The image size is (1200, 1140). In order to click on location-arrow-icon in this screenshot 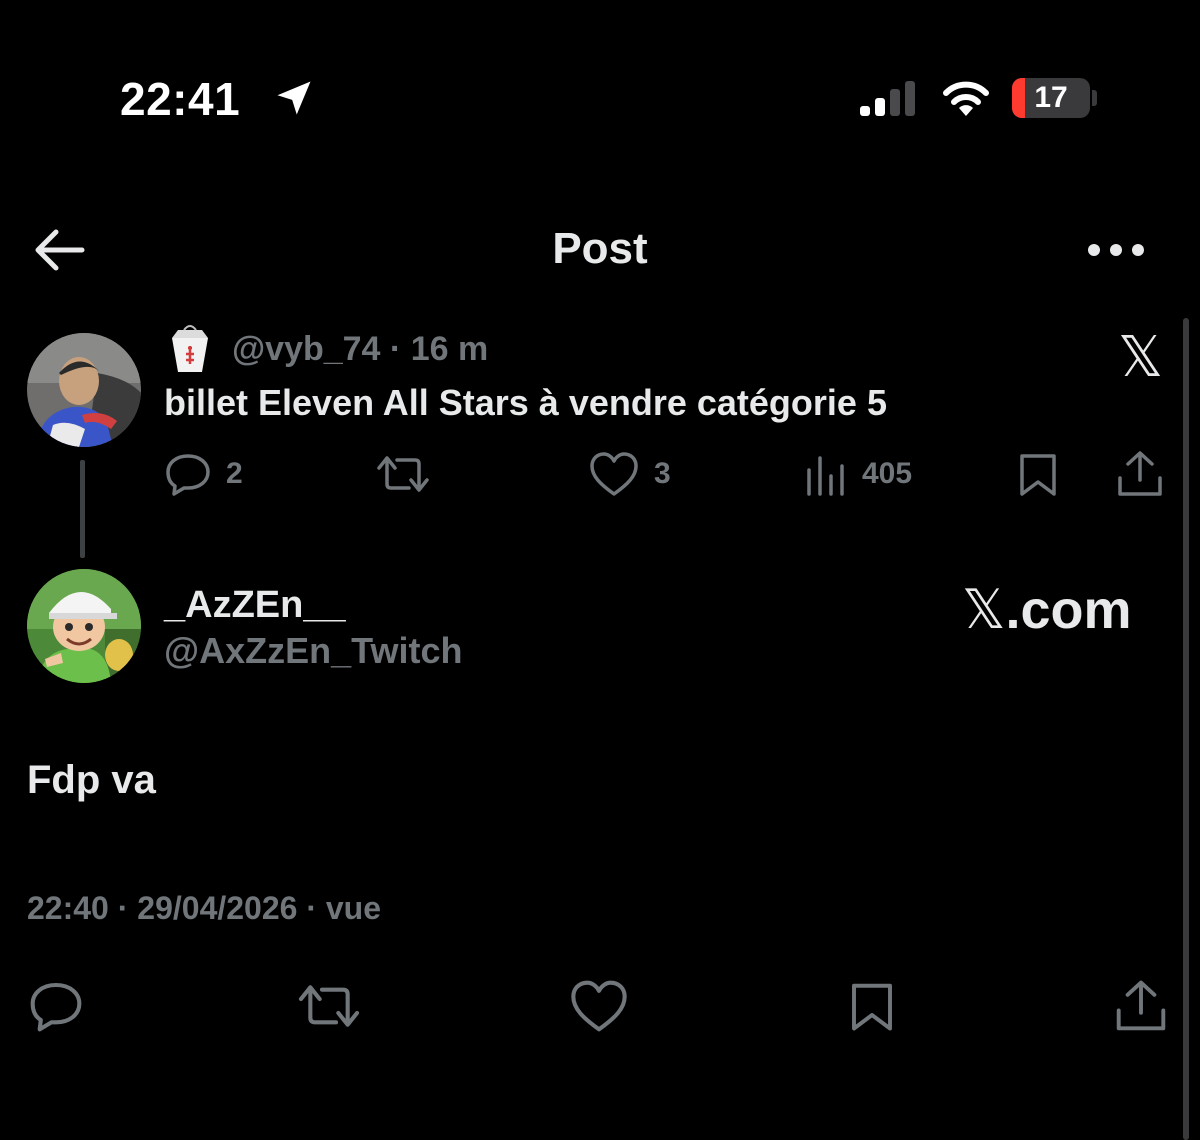, I will do `click(294, 98)`.